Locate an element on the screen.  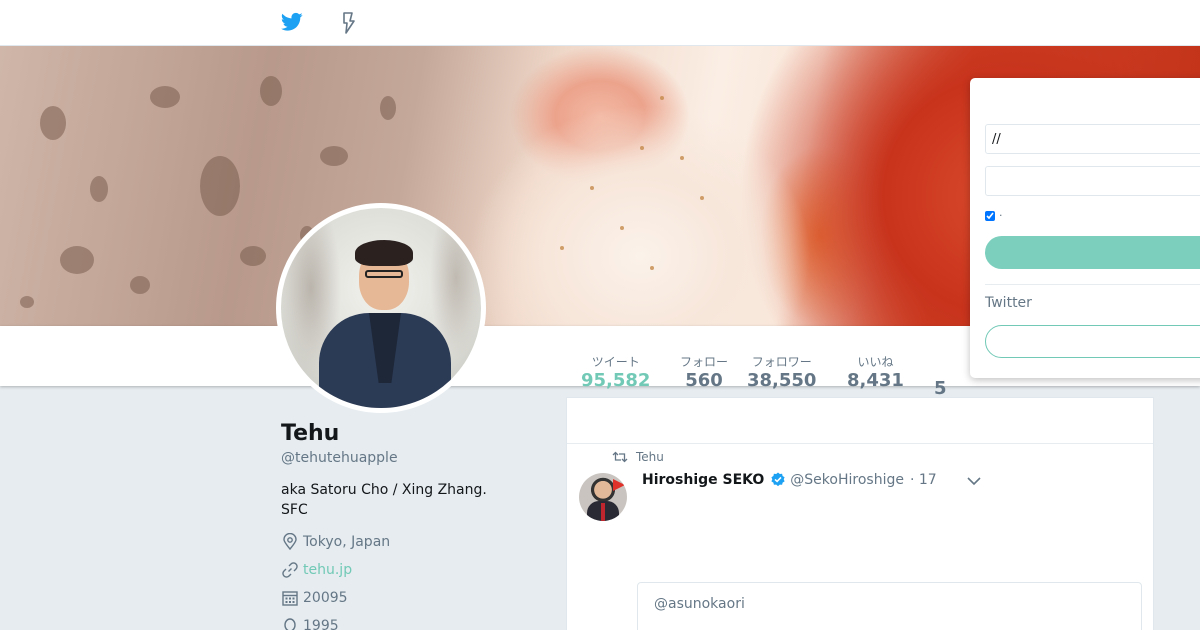
stat-label: ツイート is located at coordinates (615, 362).